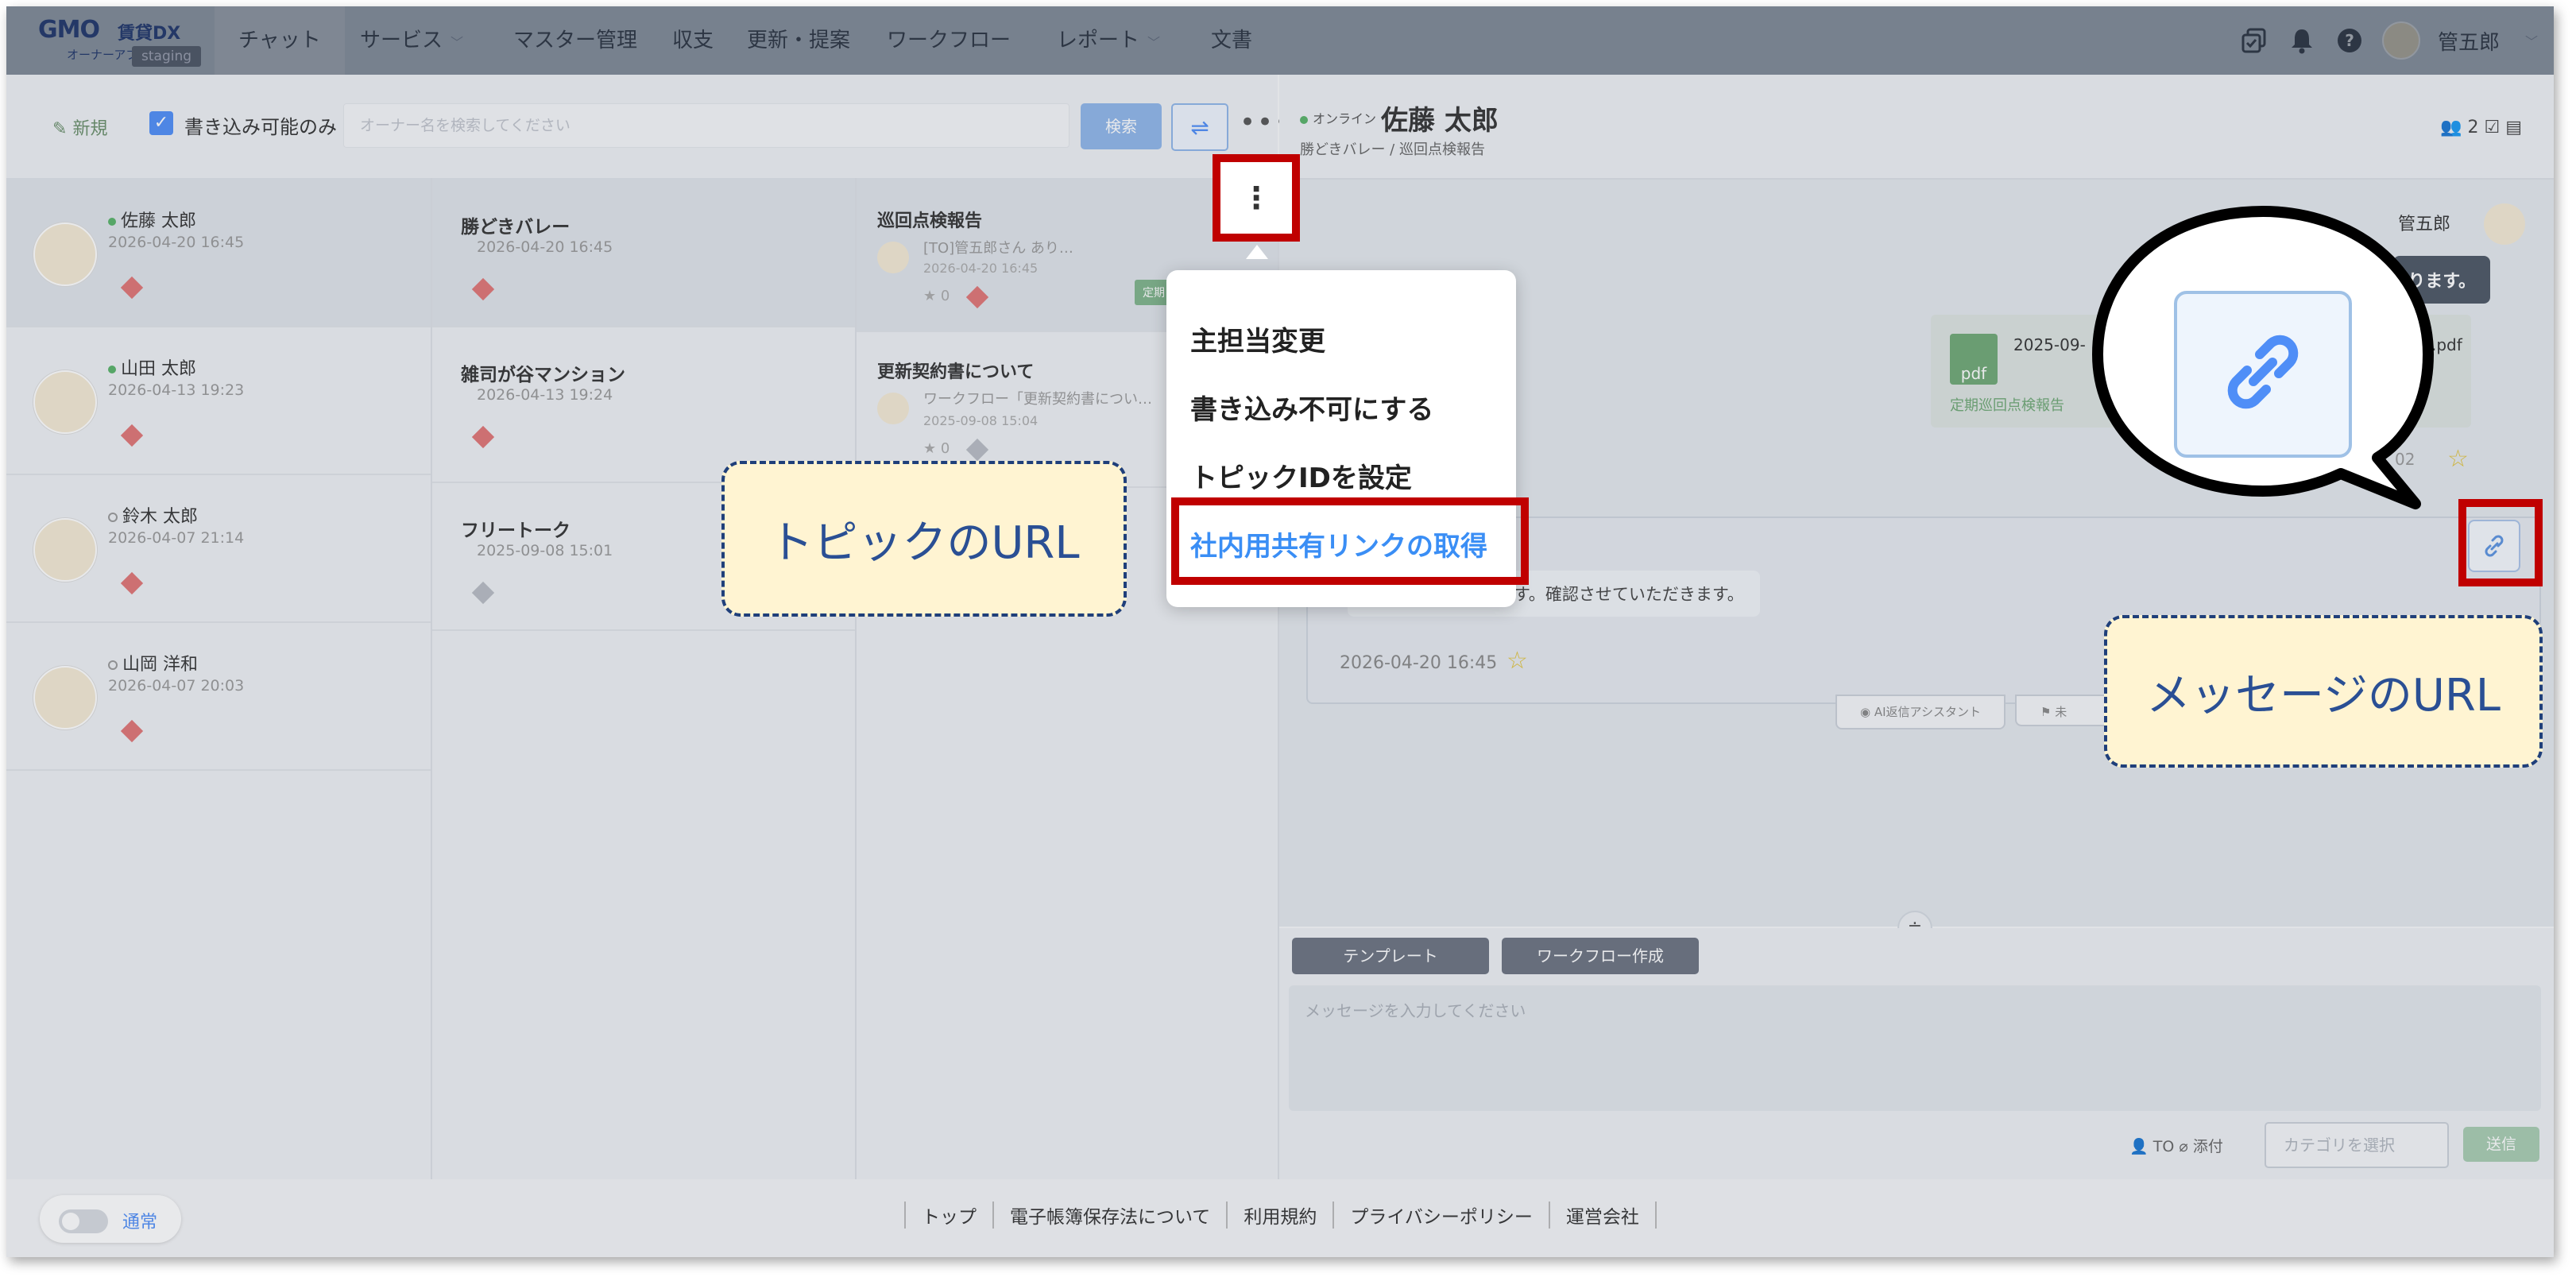  Describe the element at coordinates (1301, 475) in the screenshot. I see `menu-item-set-topic-id: トピックIDを設定` at that location.